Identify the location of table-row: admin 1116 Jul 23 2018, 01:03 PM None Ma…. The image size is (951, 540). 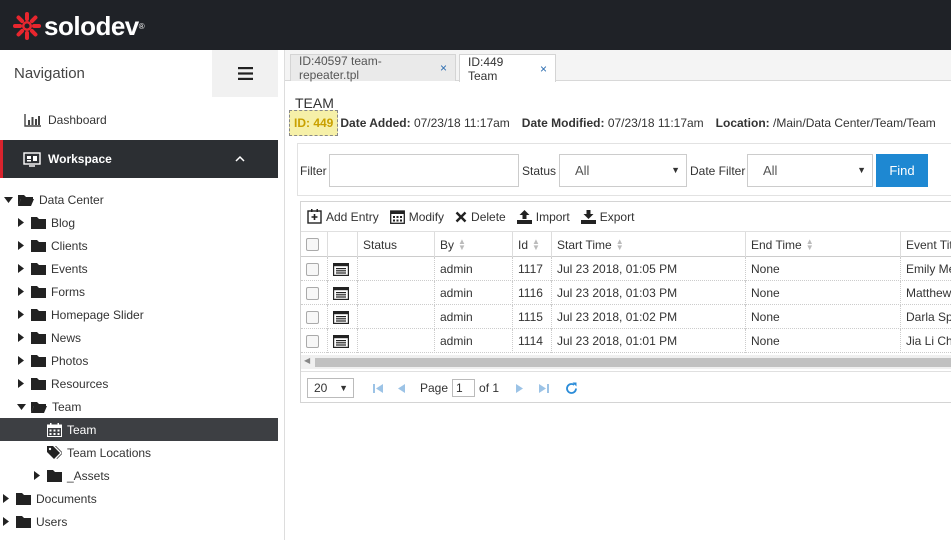
(626, 293).